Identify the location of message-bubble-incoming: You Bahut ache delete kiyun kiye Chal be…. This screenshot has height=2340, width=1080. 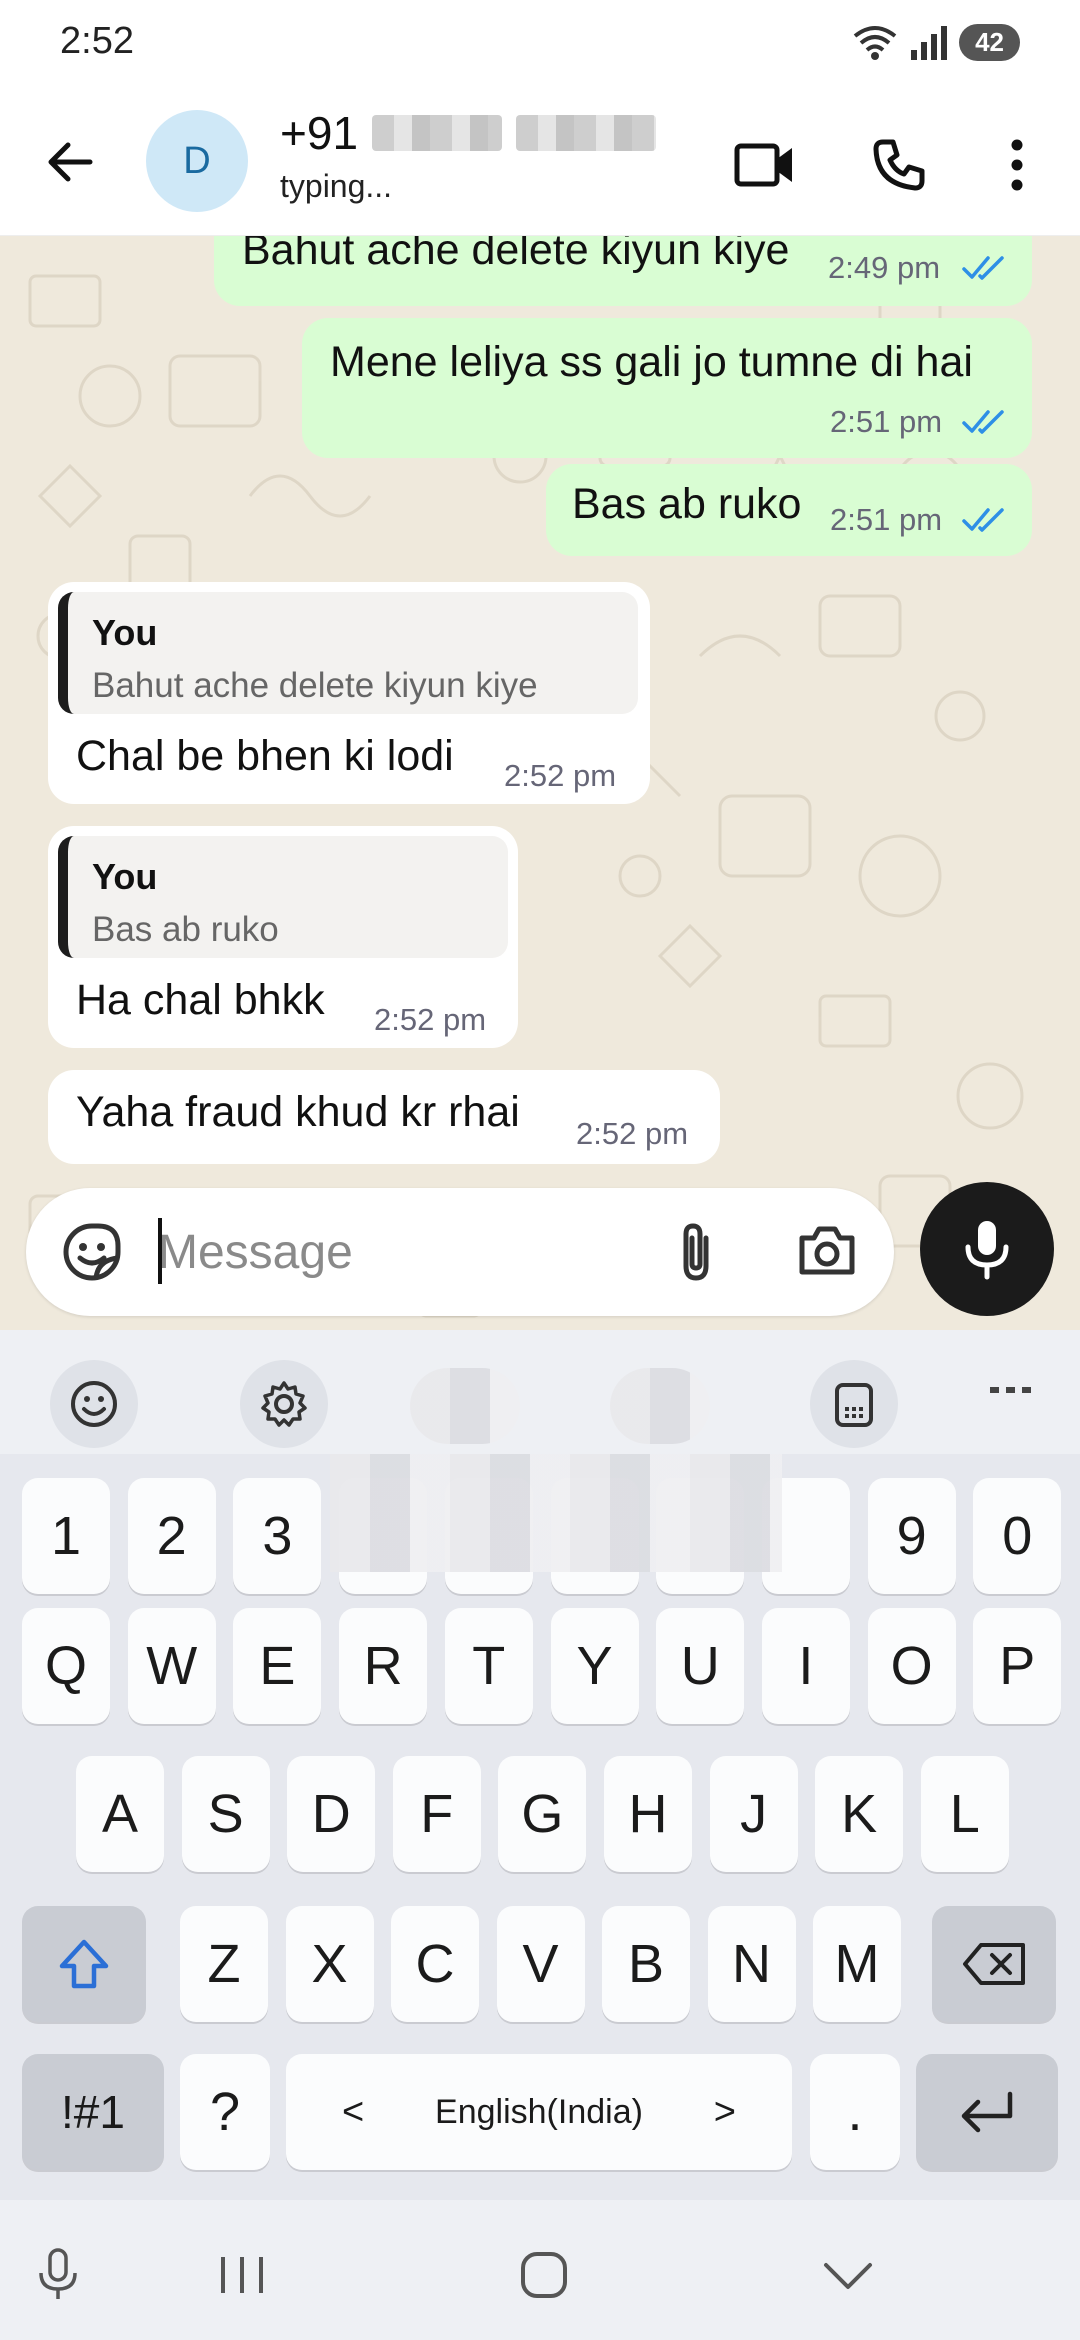
(349, 693).